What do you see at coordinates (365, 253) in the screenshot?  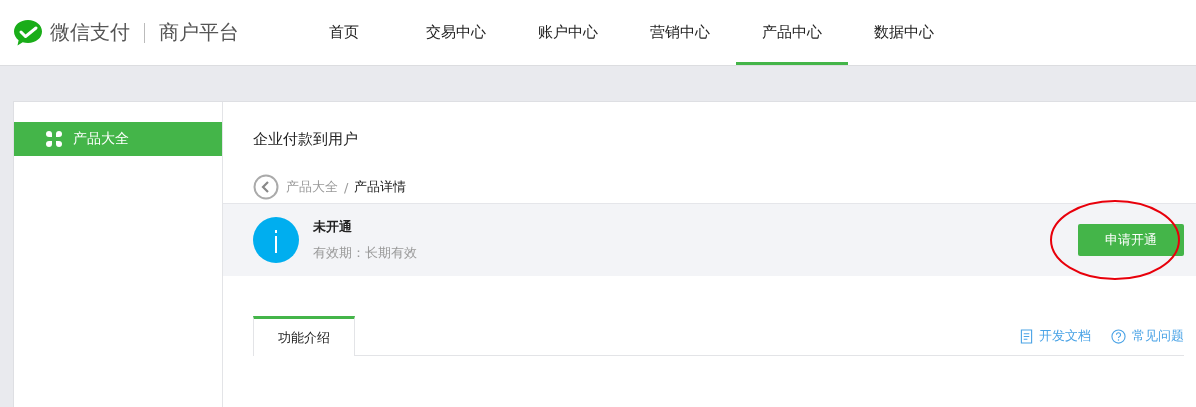 I see `validity-text: 有效期：长期有效` at bounding box center [365, 253].